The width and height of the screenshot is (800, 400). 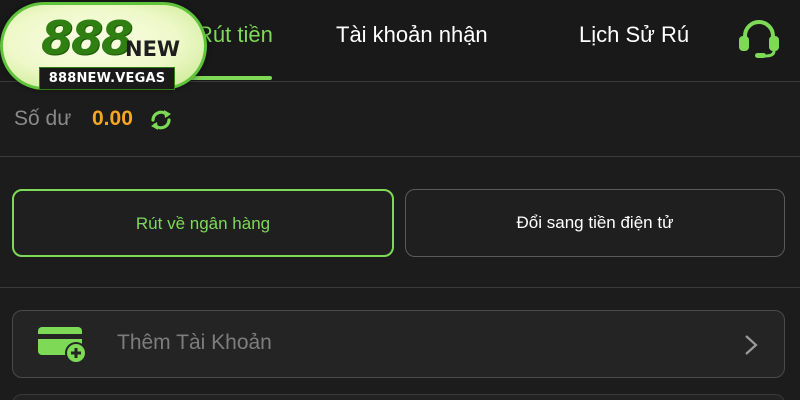 I want to click on brand-logo: 888 NEW 888NEW.VEGAS, so click(x=103, y=46).